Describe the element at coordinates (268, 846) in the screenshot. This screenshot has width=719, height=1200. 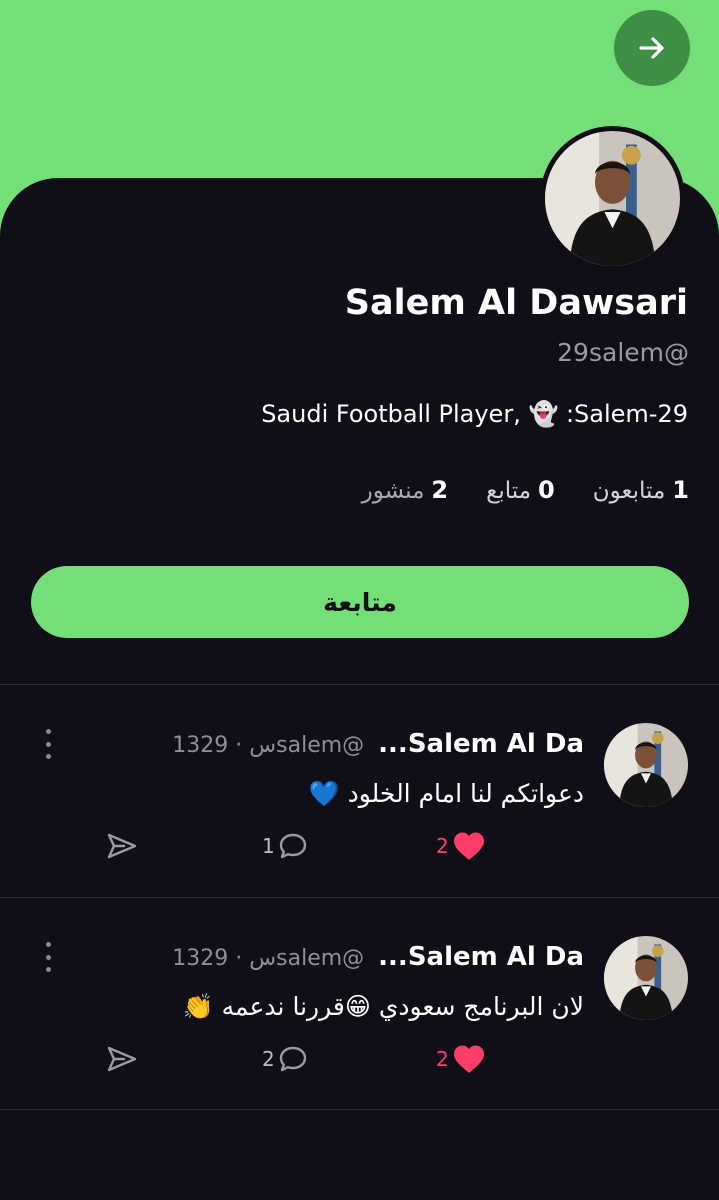
I see `comment-count: 1` at that location.